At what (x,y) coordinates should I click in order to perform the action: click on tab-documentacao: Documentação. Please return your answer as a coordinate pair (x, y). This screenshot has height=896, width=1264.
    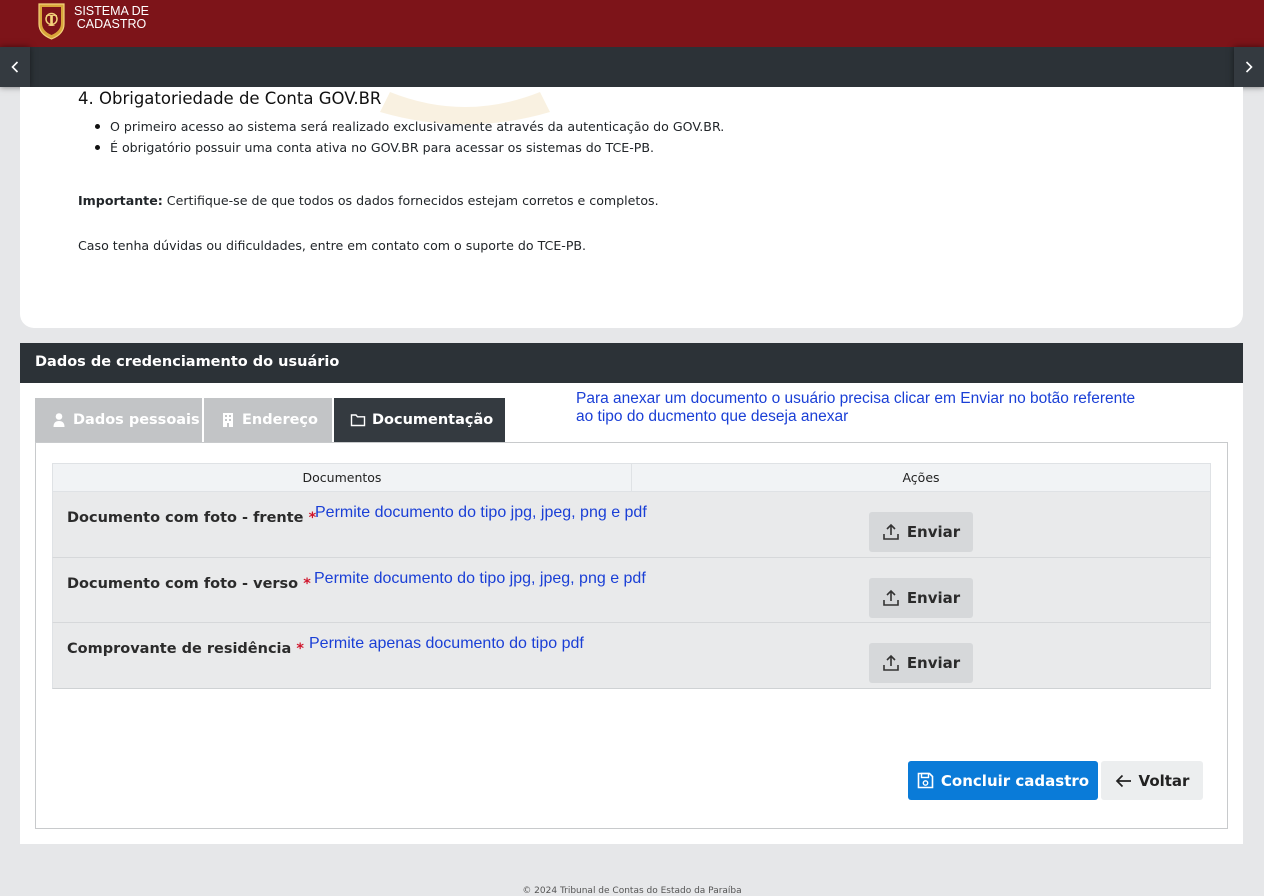
    Looking at the image, I should click on (419, 420).